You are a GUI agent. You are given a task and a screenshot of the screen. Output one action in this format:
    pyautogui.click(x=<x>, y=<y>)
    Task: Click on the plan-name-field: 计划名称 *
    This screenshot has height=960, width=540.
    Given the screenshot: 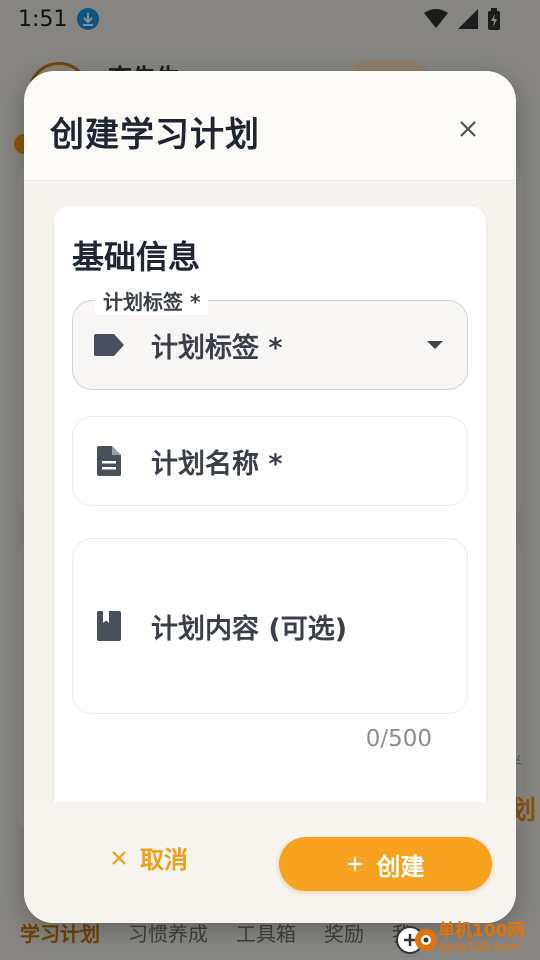 What is the action you would take?
    pyautogui.click(x=270, y=461)
    